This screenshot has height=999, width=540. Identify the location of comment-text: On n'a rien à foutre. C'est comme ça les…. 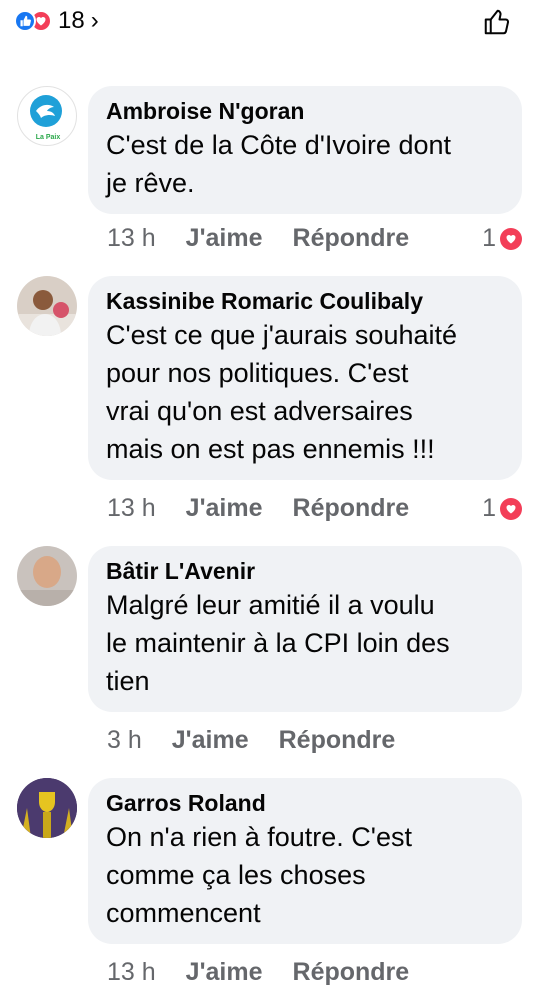
(259, 875).